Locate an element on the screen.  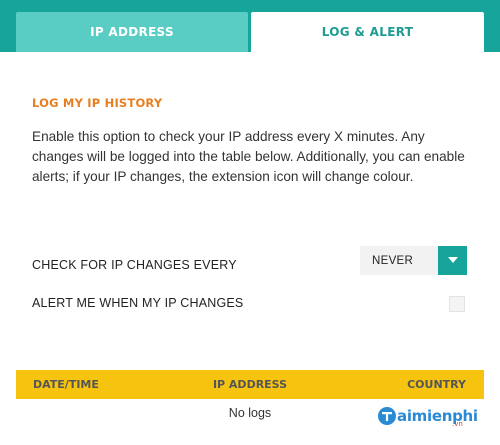
chevron-down-icon is located at coordinates (452, 260).